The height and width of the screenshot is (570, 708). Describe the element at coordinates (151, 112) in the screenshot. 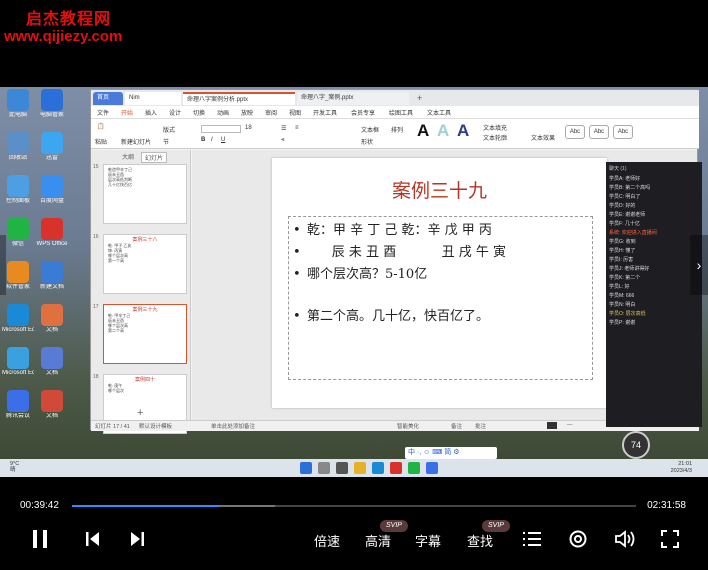

I see `ribbon-menu-item: 插入` at that location.